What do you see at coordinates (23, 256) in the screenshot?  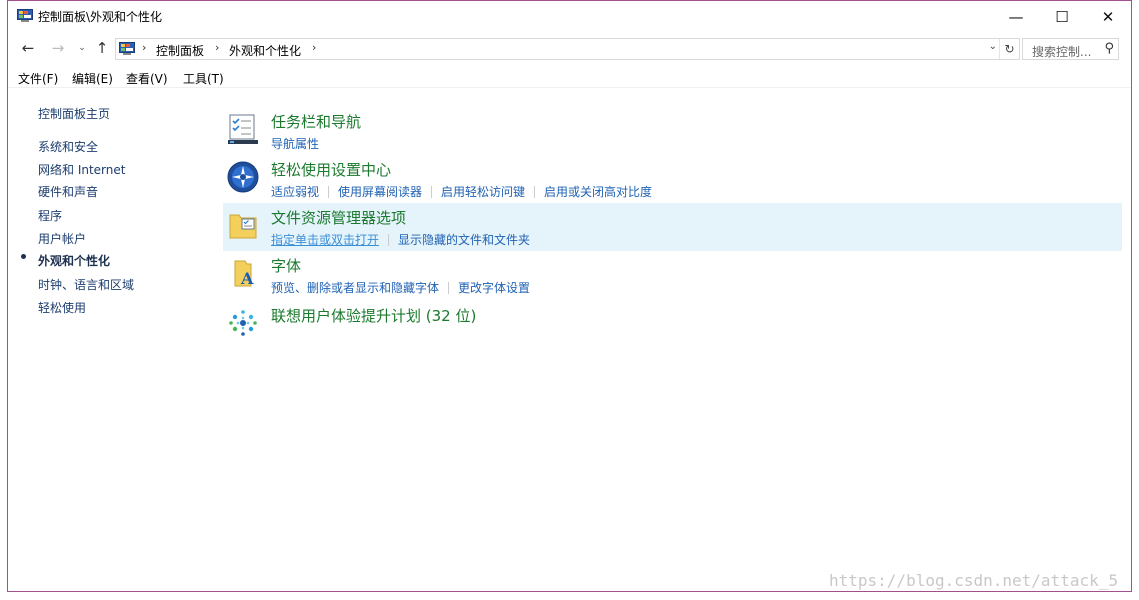 I see `active-bullet-icon` at bounding box center [23, 256].